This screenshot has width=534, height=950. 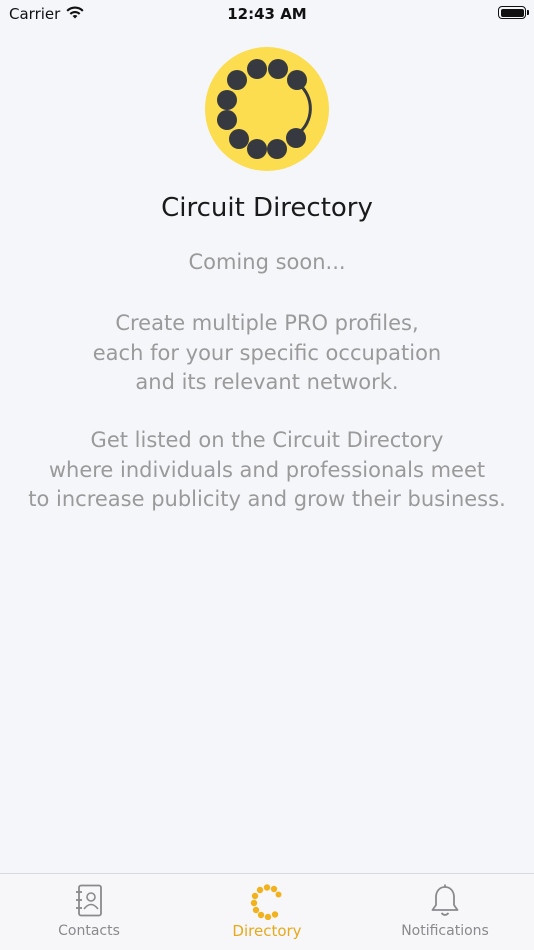 I want to click on tab-contacts: Contacts, so click(x=89, y=912).